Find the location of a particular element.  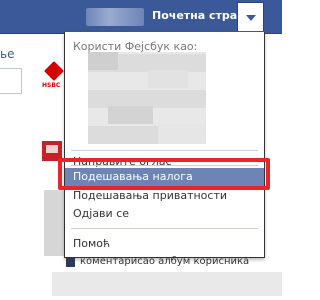

blurred-feed-content is located at coordinates (167, 284).